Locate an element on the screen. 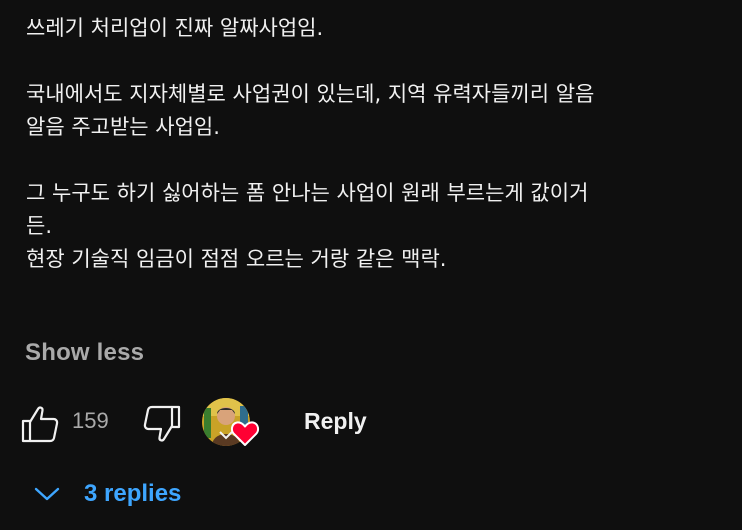 The image size is (742, 530). replies-count-label: 3 replies is located at coordinates (133, 493).